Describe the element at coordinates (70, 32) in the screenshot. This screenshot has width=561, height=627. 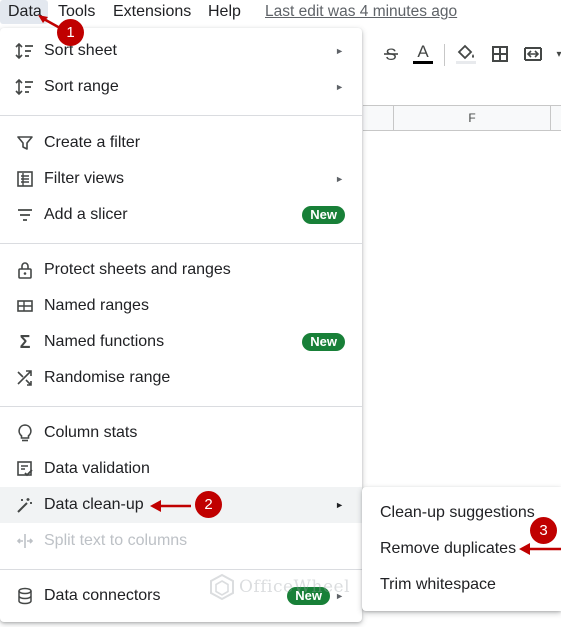
I see `step-badge-1: 1` at that location.